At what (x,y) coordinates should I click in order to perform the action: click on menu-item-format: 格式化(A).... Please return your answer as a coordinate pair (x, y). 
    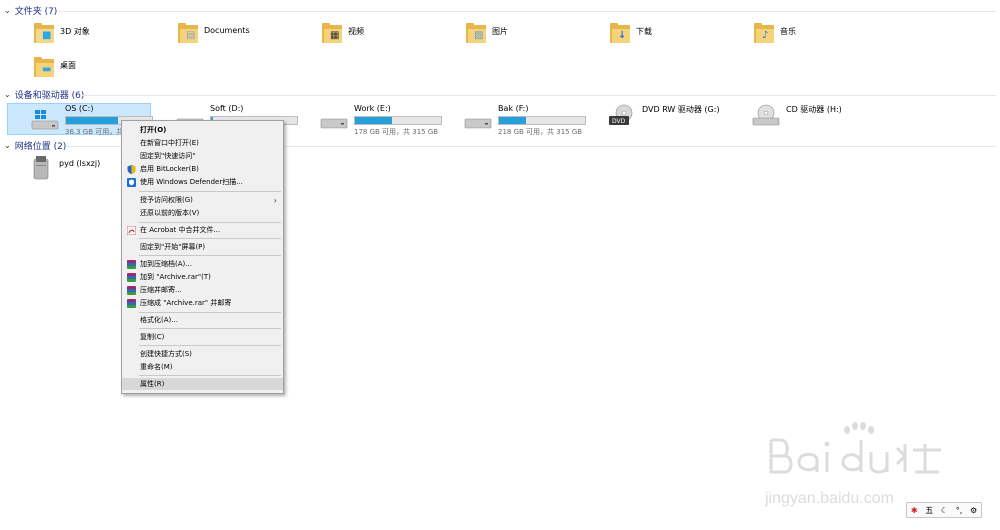
    Looking at the image, I should click on (202, 320).